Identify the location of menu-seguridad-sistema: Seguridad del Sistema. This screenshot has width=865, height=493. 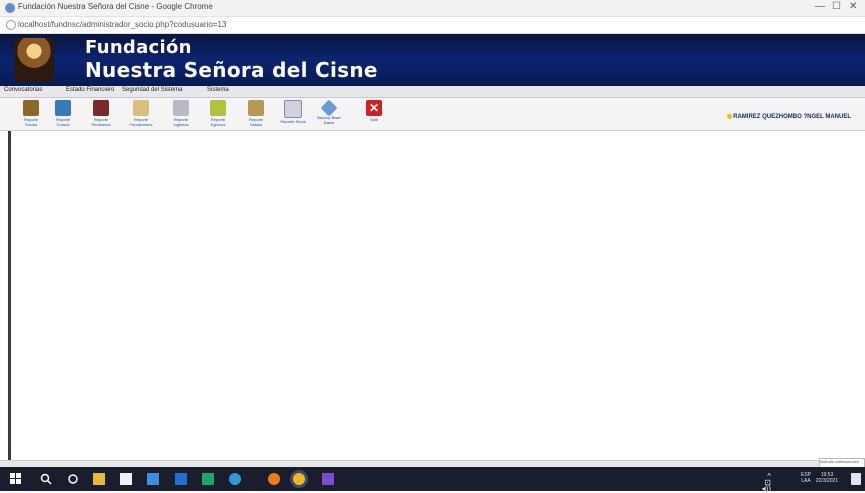
(152, 90).